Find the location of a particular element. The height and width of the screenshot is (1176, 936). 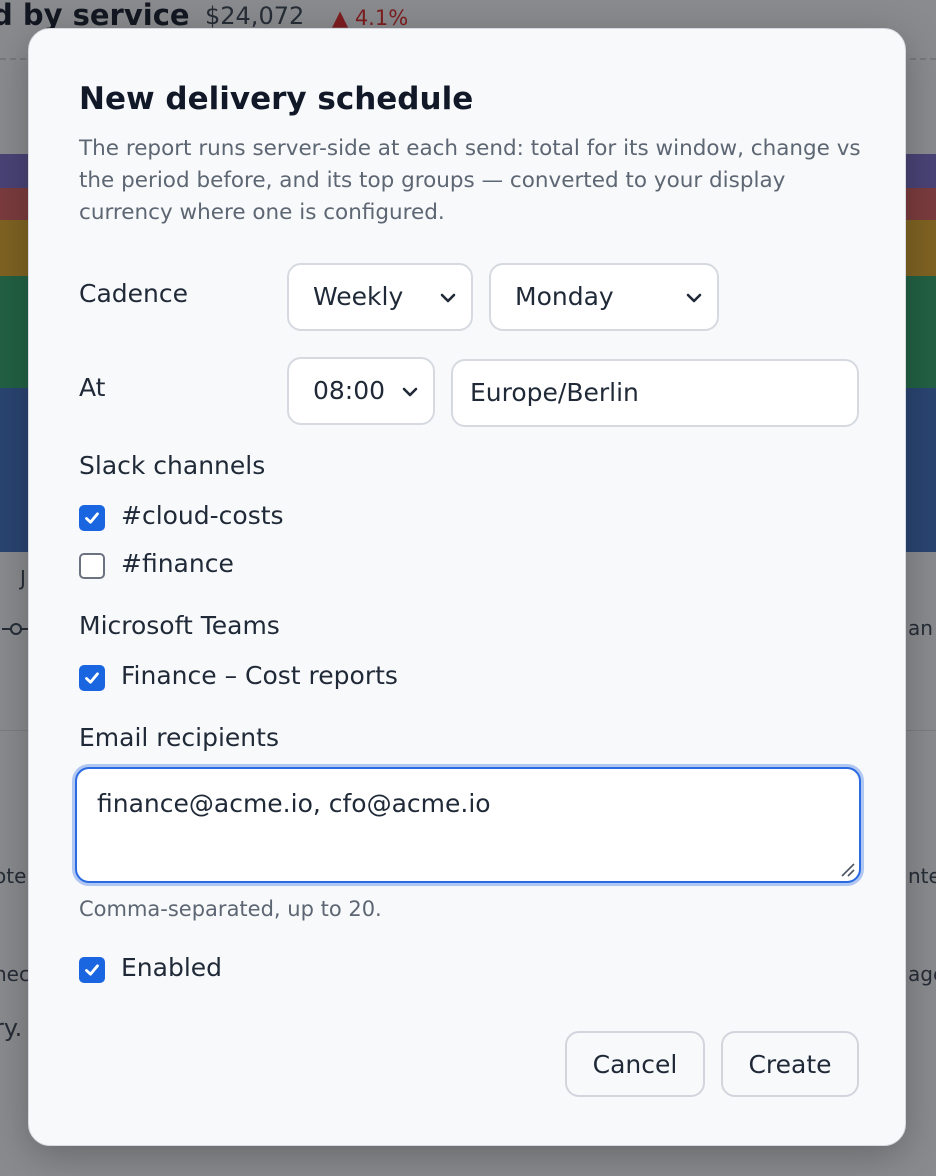

slack-channel-label: #cloud-costs is located at coordinates (202, 515).